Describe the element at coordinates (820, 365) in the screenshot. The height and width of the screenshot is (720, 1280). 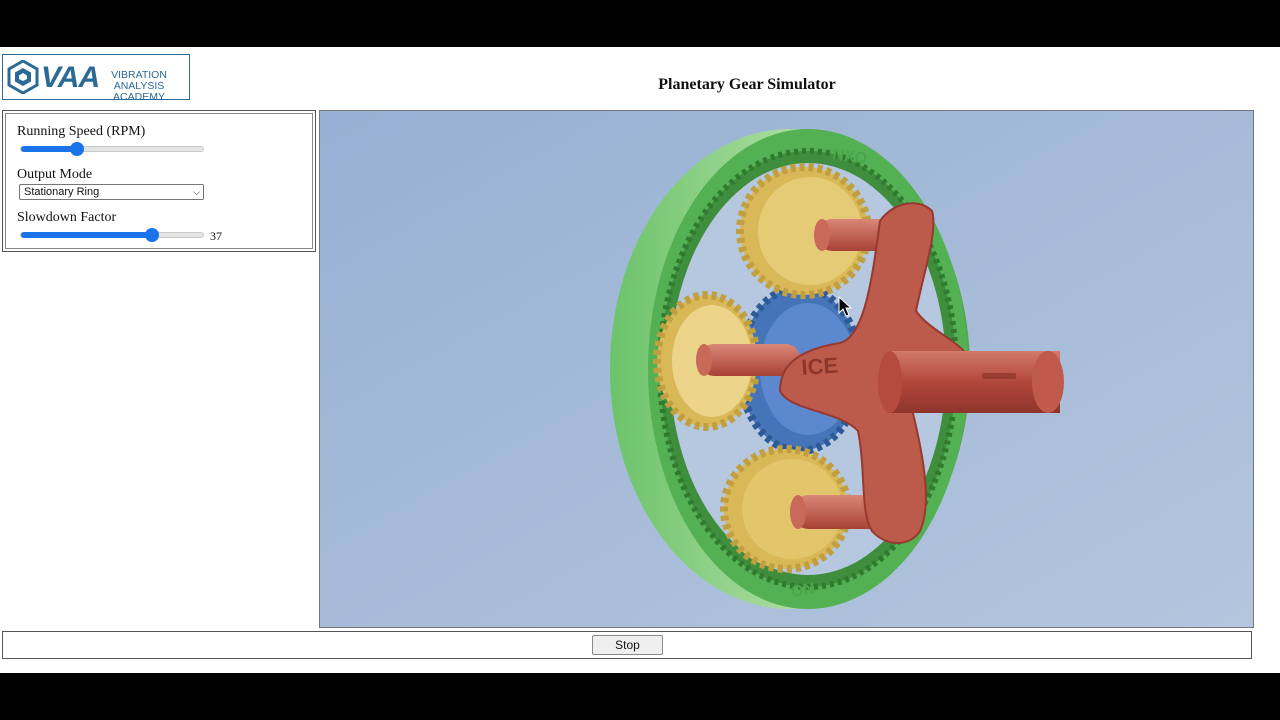
I see `carrier-marking: ICE` at that location.